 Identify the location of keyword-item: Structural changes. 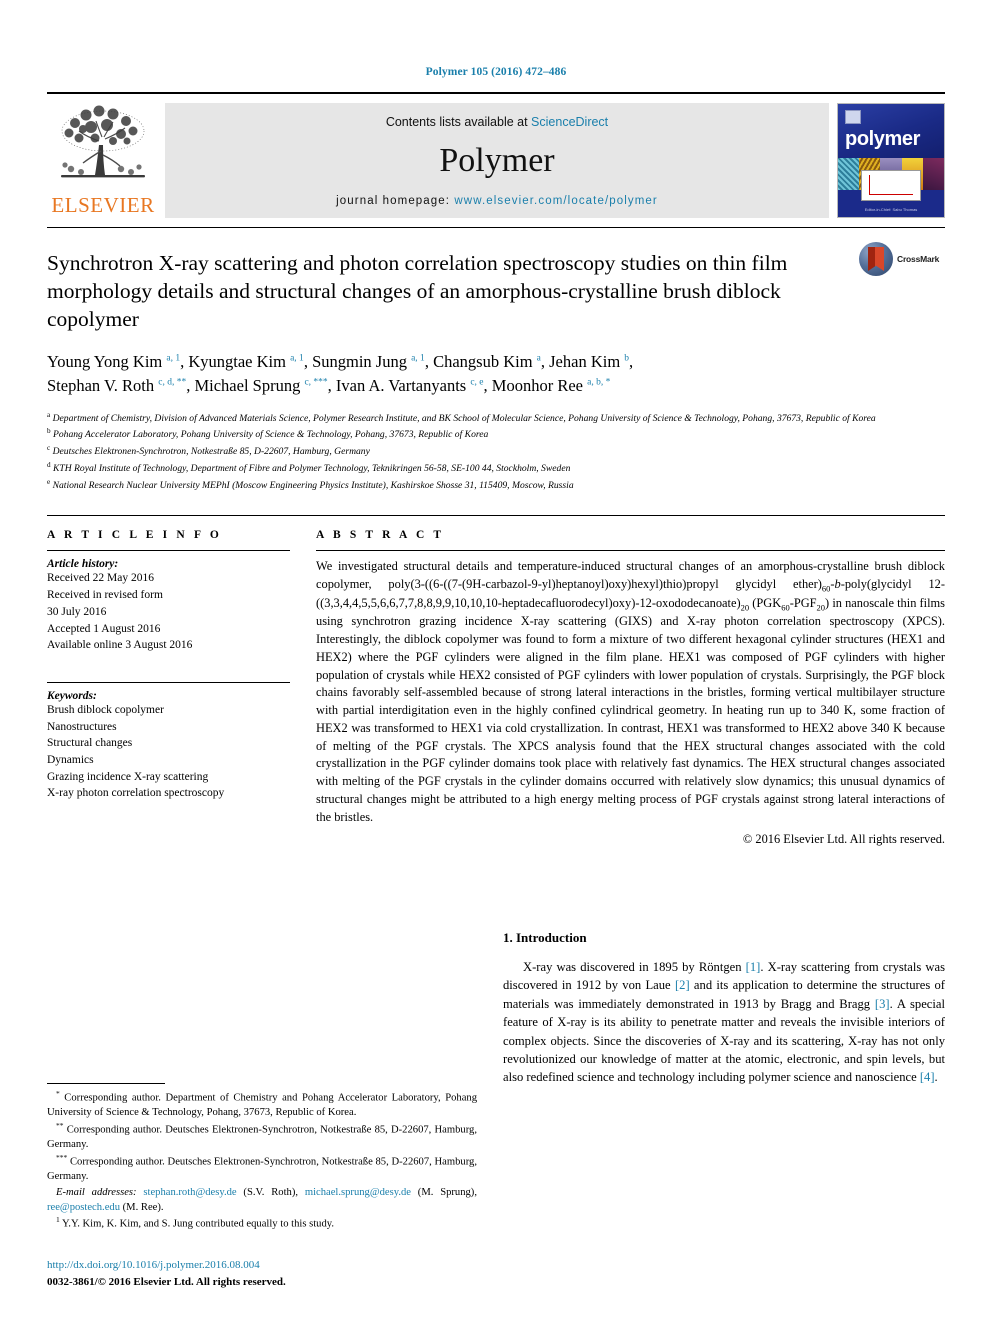
(90, 743).